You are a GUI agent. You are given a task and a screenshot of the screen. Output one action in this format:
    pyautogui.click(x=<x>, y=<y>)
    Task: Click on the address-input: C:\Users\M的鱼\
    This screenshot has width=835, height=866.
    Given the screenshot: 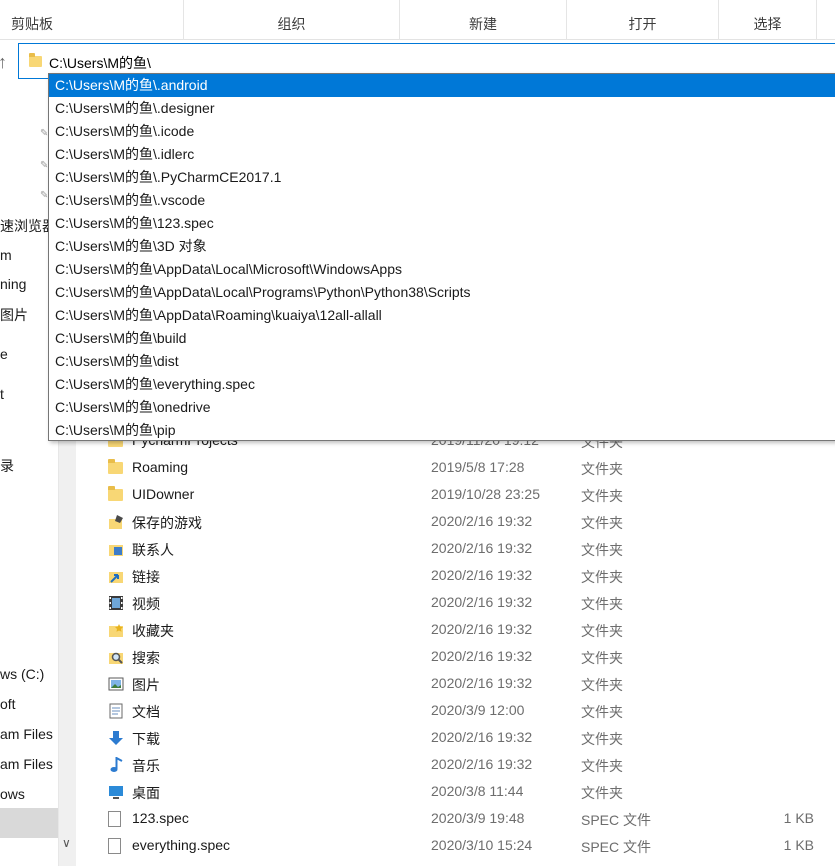 What is the action you would take?
    pyautogui.click(x=100, y=63)
    